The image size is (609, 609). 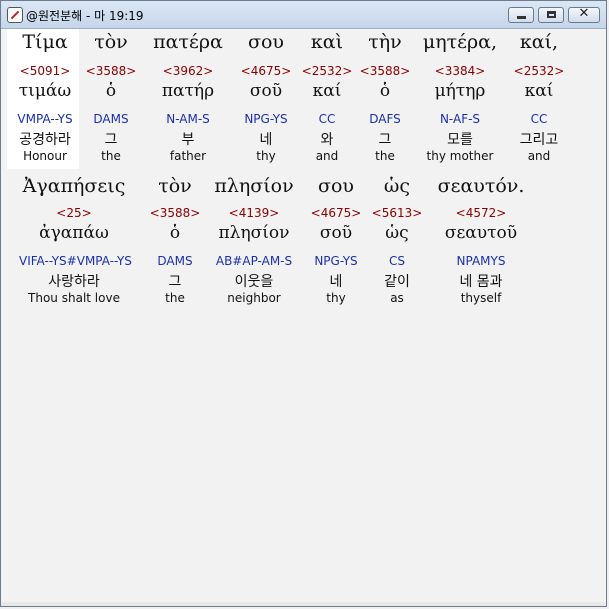 I want to click on lemma: σεαυτοῦ, so click(x=481, y=233).